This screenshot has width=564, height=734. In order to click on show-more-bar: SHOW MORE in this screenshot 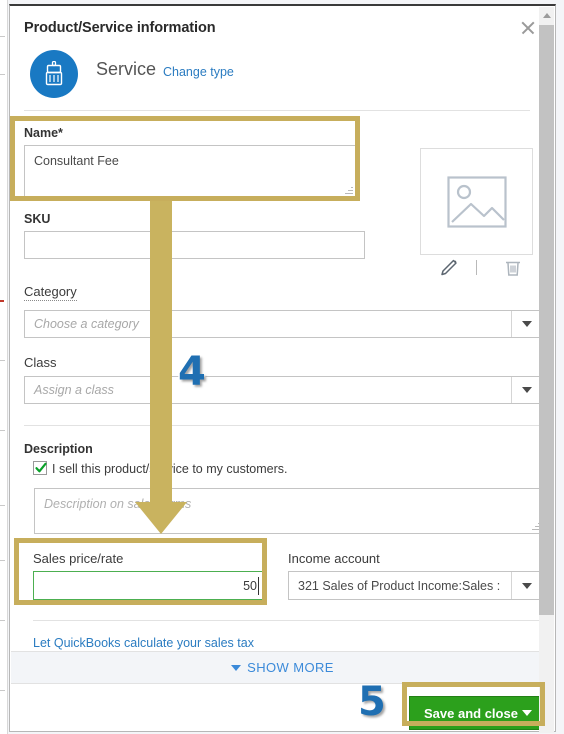, I will do `click(282, 667)`.